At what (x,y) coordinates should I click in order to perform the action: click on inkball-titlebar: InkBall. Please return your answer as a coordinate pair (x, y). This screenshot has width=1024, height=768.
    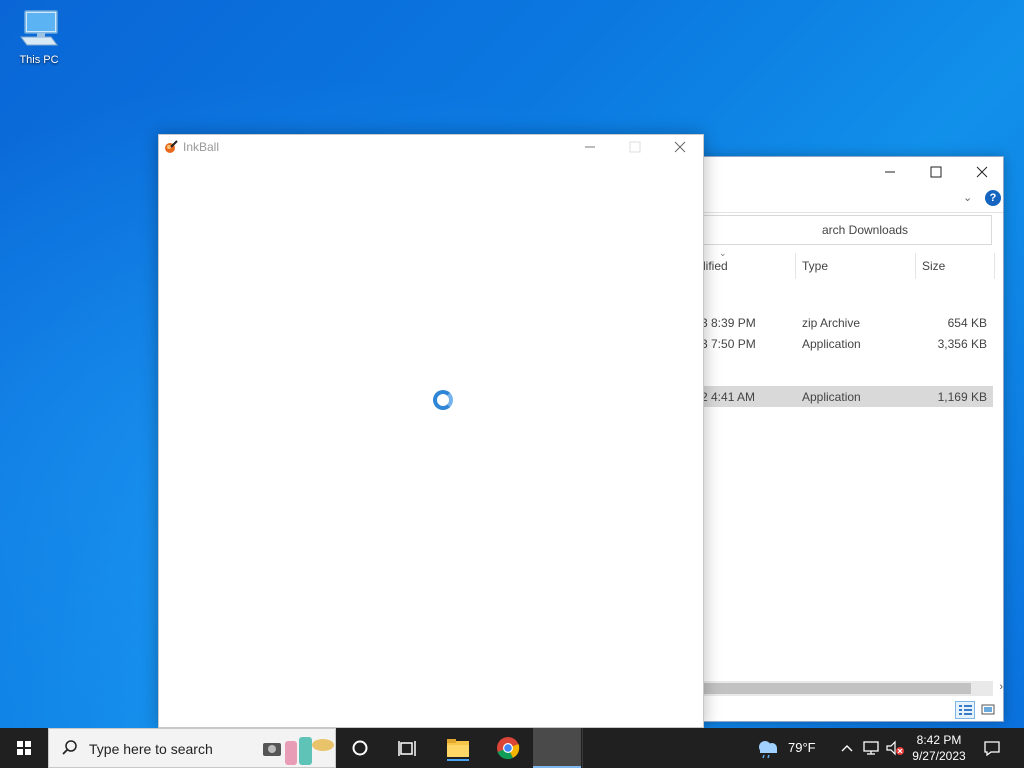
    Looking at the image, I should click on (431, 147).